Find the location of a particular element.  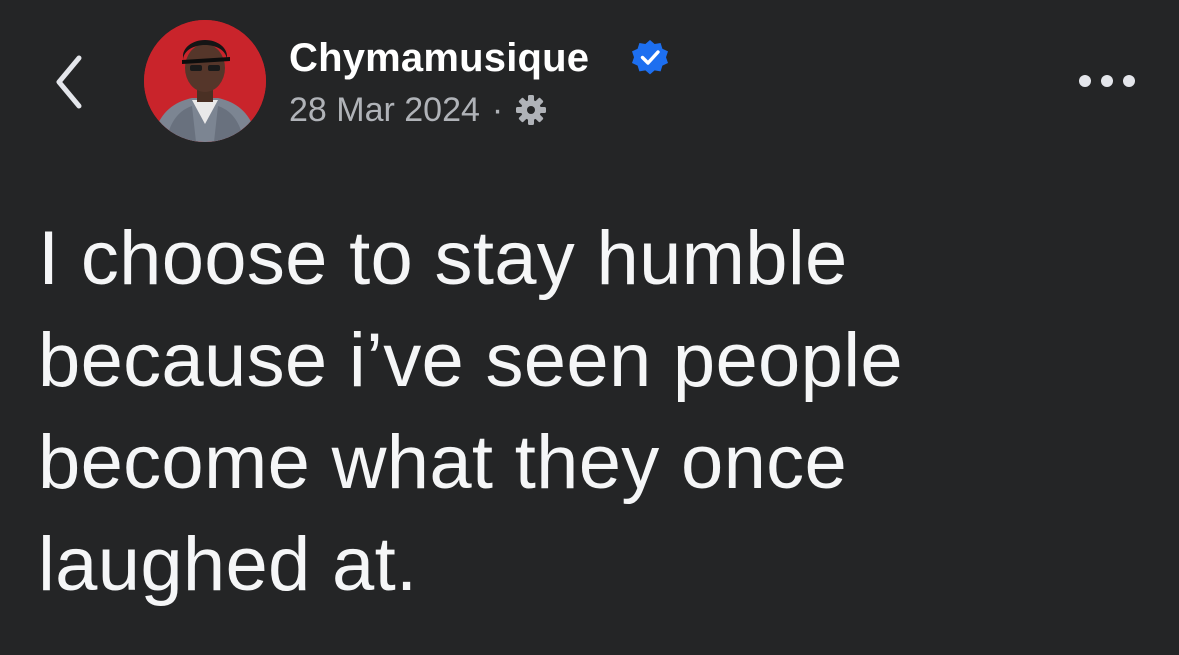

ellipsis-icon is located at coordinates (1107, 81).